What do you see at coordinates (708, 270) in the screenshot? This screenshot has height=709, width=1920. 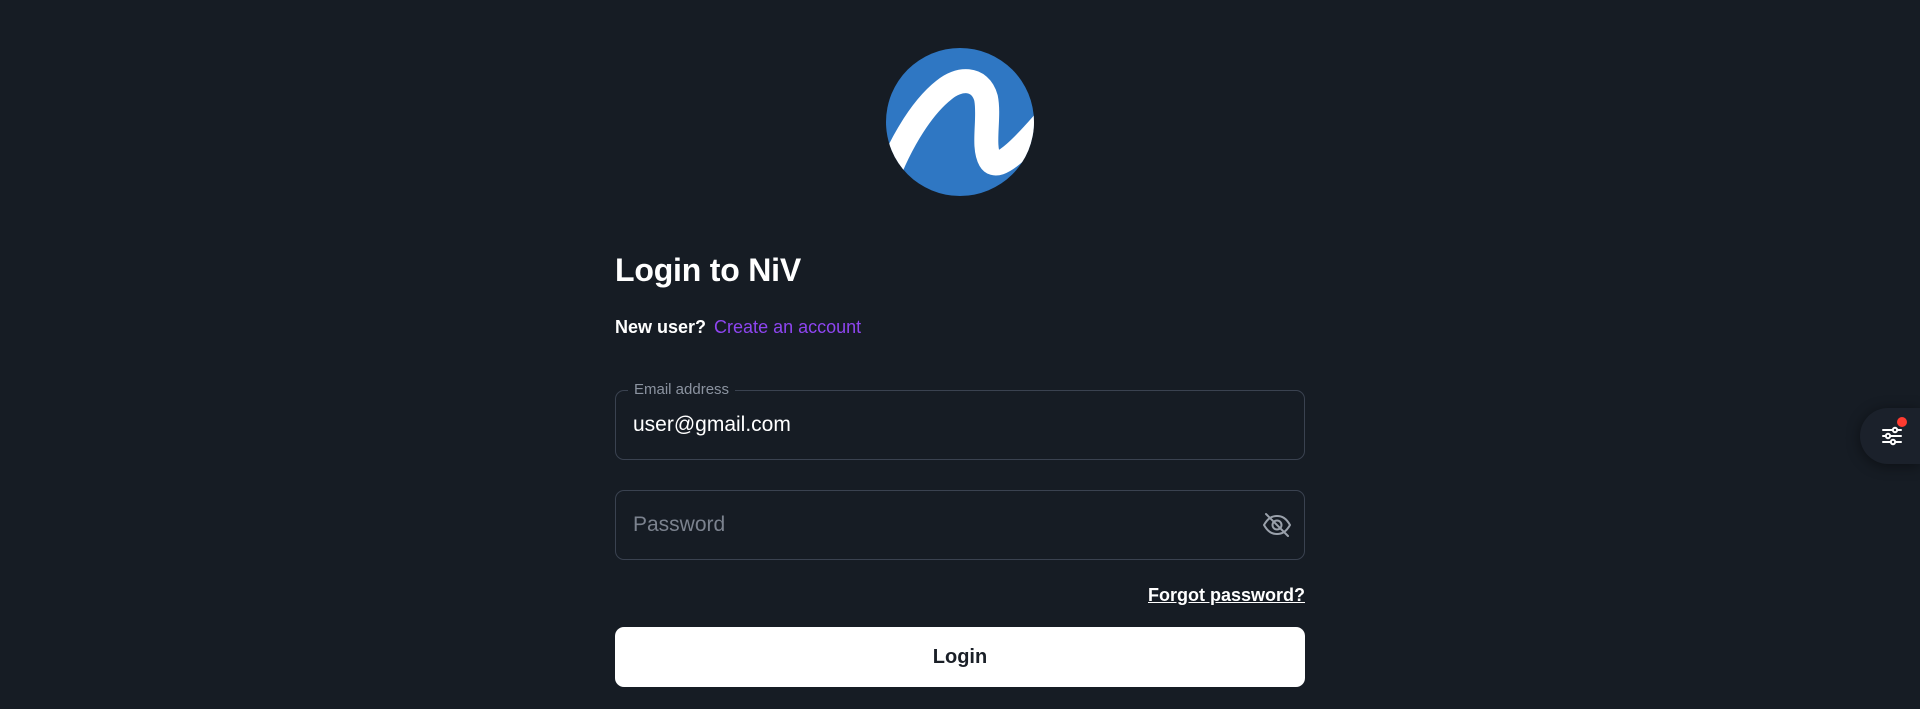 I see `page-title: Login to NiV` at bounding box center [708, 270].